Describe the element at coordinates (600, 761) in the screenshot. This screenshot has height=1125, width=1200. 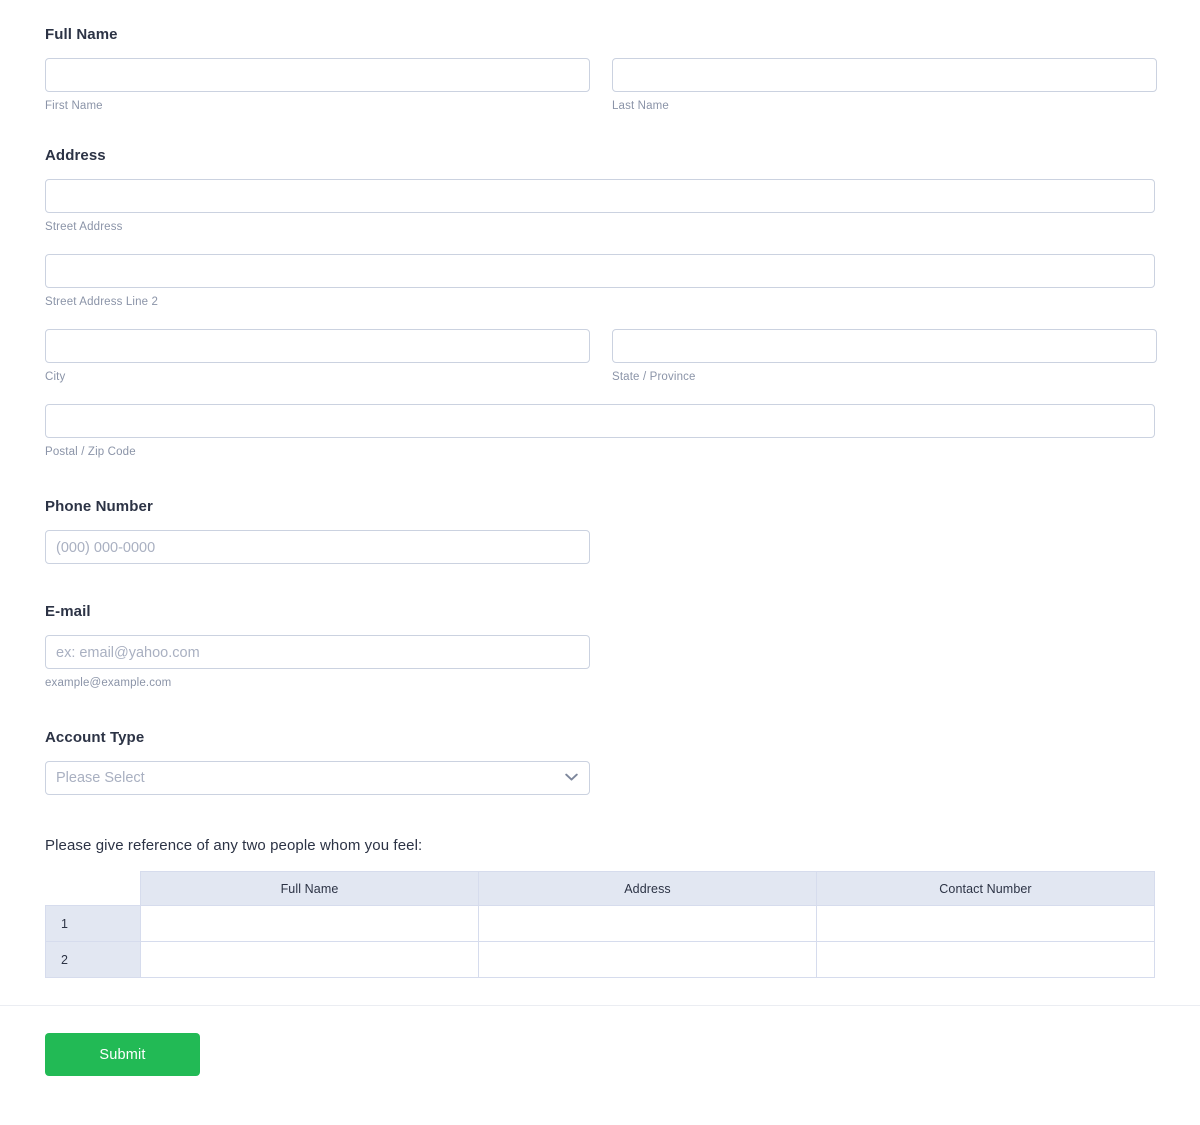
I see `field-account-type: Account Type Please Select` at that location.